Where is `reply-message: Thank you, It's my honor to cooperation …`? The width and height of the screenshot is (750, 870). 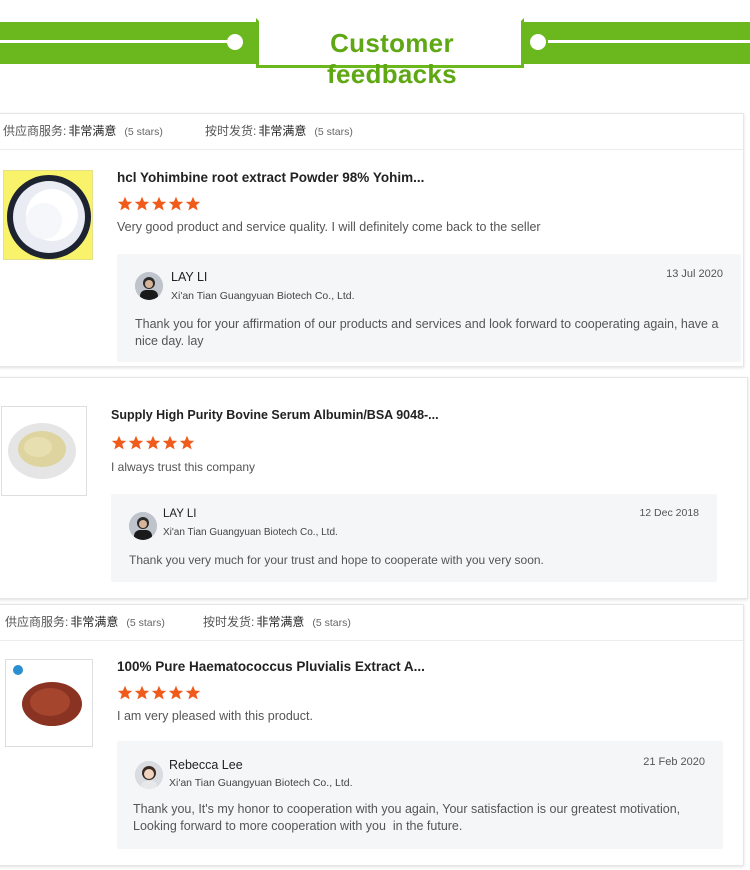 reply-message: Thank you, It's my honor to cooperation … is located at coordinates (423, 818).